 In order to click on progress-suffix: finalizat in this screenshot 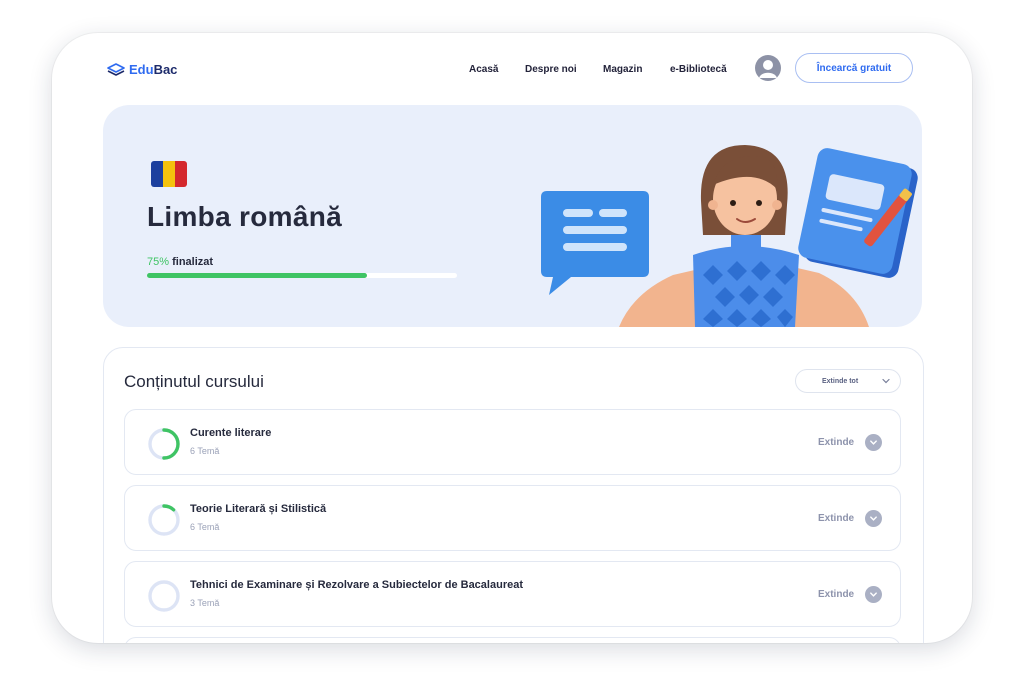, I will do `click(193, 262)`.